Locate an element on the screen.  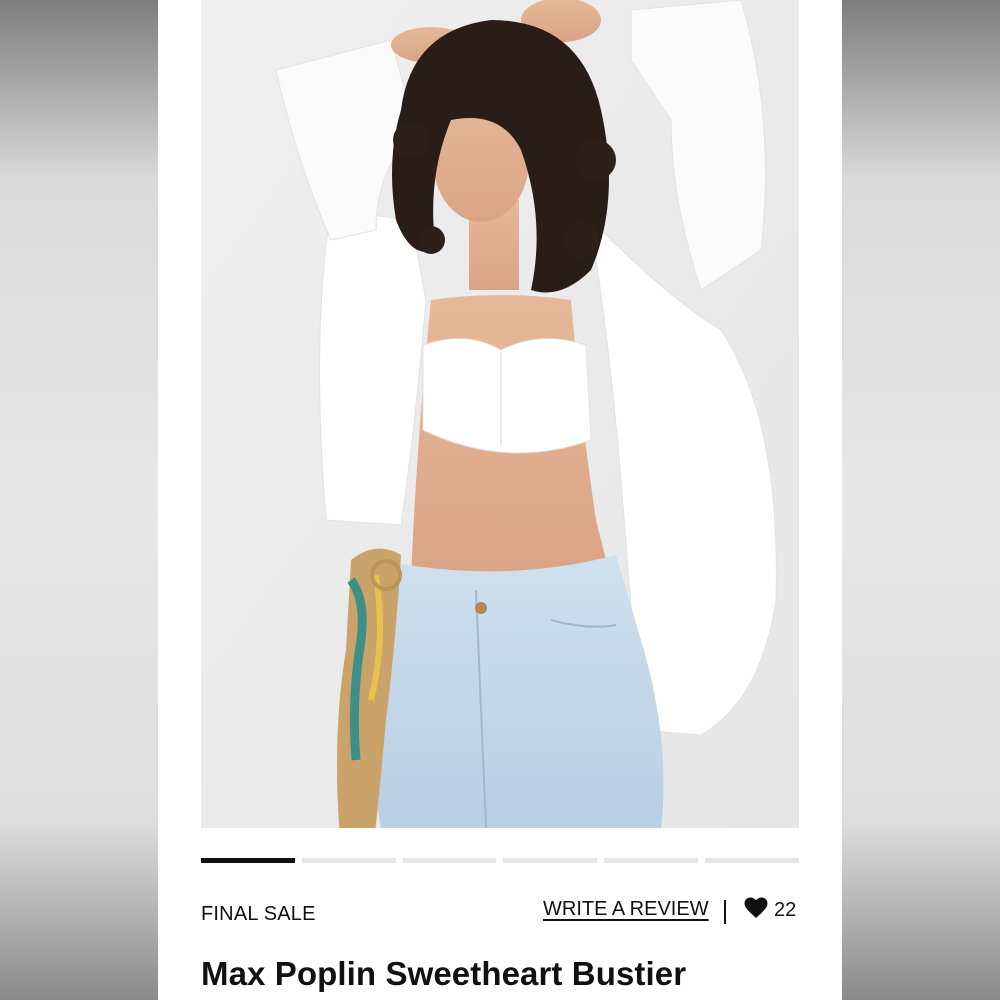
product-title: Max Poplin Sweetheart Bustier is located at coordinates (444, 973).